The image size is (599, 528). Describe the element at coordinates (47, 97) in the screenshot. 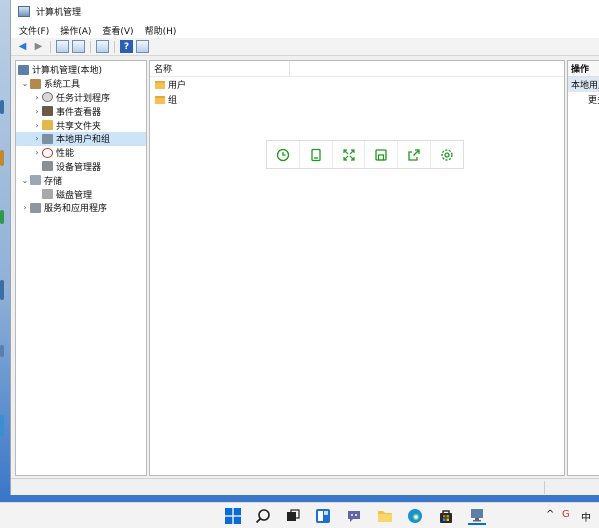

I see `clock-icon` at that location.